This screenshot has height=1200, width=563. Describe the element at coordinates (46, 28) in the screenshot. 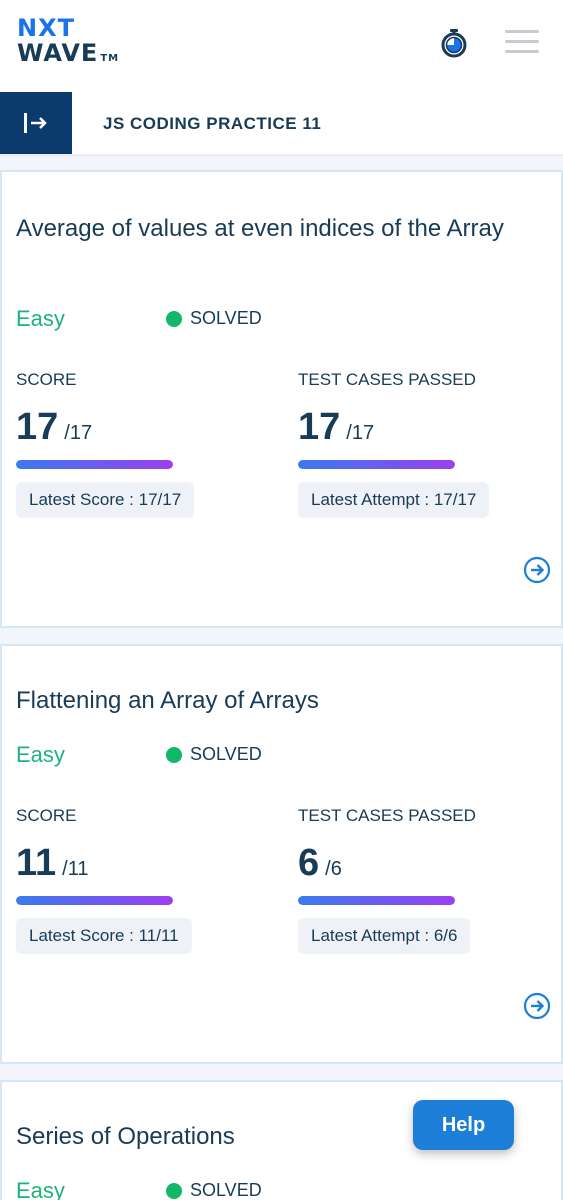

I see `logo-line-1: NXT` at that location.